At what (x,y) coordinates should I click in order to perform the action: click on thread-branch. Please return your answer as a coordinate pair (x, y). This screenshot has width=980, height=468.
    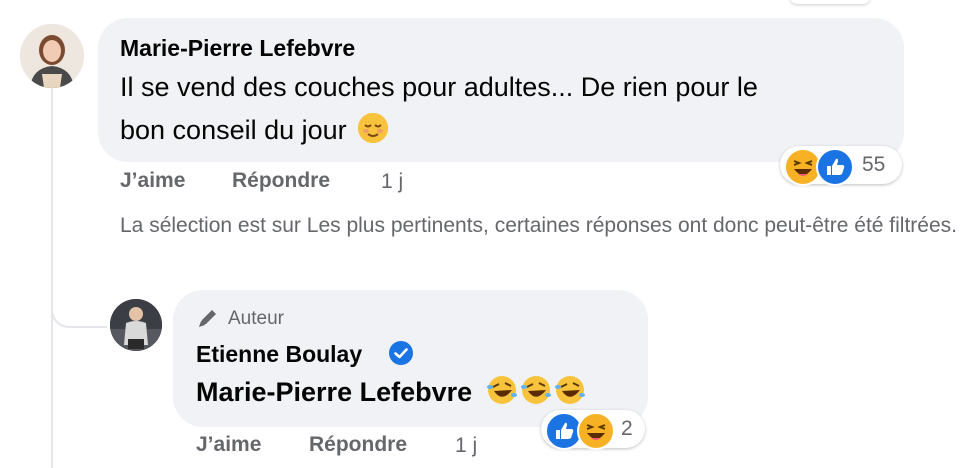
    Looking at the image, I should click on (79, 312).